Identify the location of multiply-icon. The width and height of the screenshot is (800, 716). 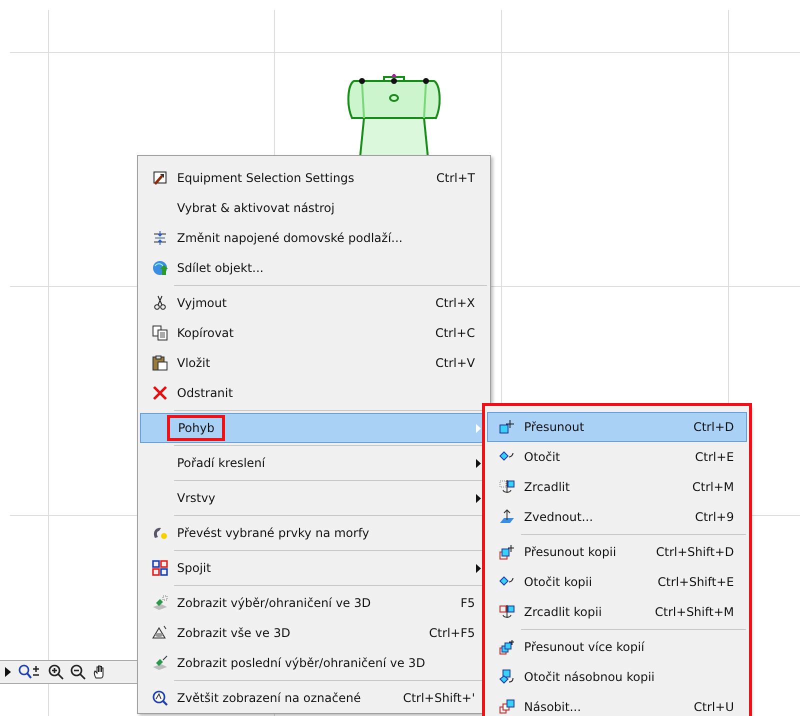
(507, 707).